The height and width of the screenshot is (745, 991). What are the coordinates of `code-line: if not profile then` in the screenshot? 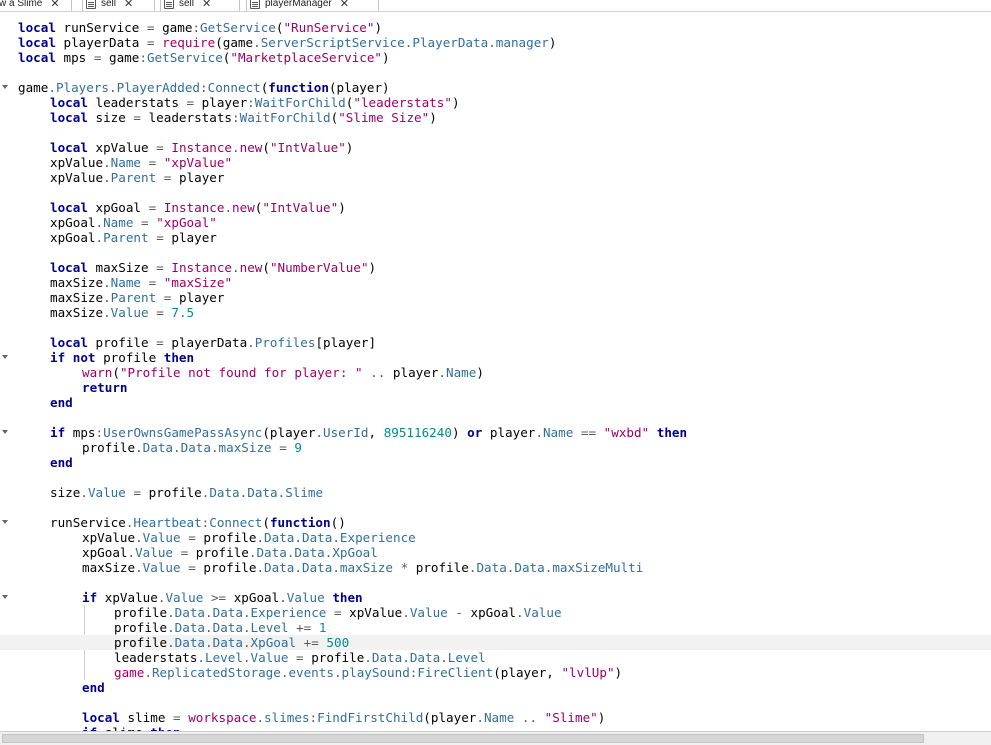 It's located at (495, 357).